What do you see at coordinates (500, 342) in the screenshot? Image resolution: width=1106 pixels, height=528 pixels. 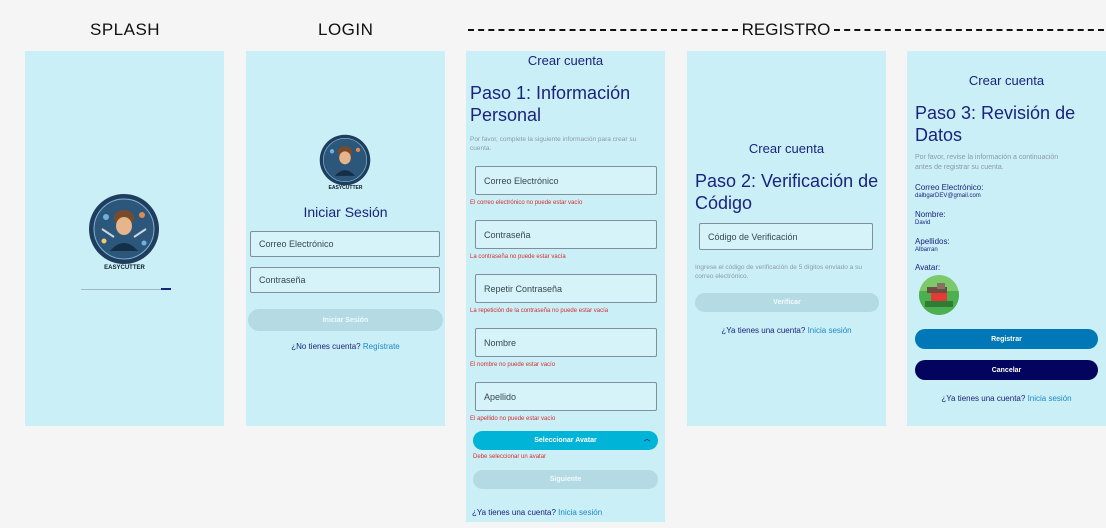 I see `step1-name-label: Nombre` at bounding box center [500, 342].